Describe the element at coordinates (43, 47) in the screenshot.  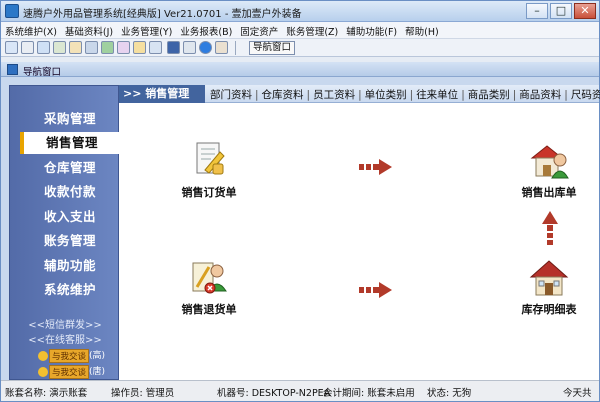
I see `window-icon` at that location.